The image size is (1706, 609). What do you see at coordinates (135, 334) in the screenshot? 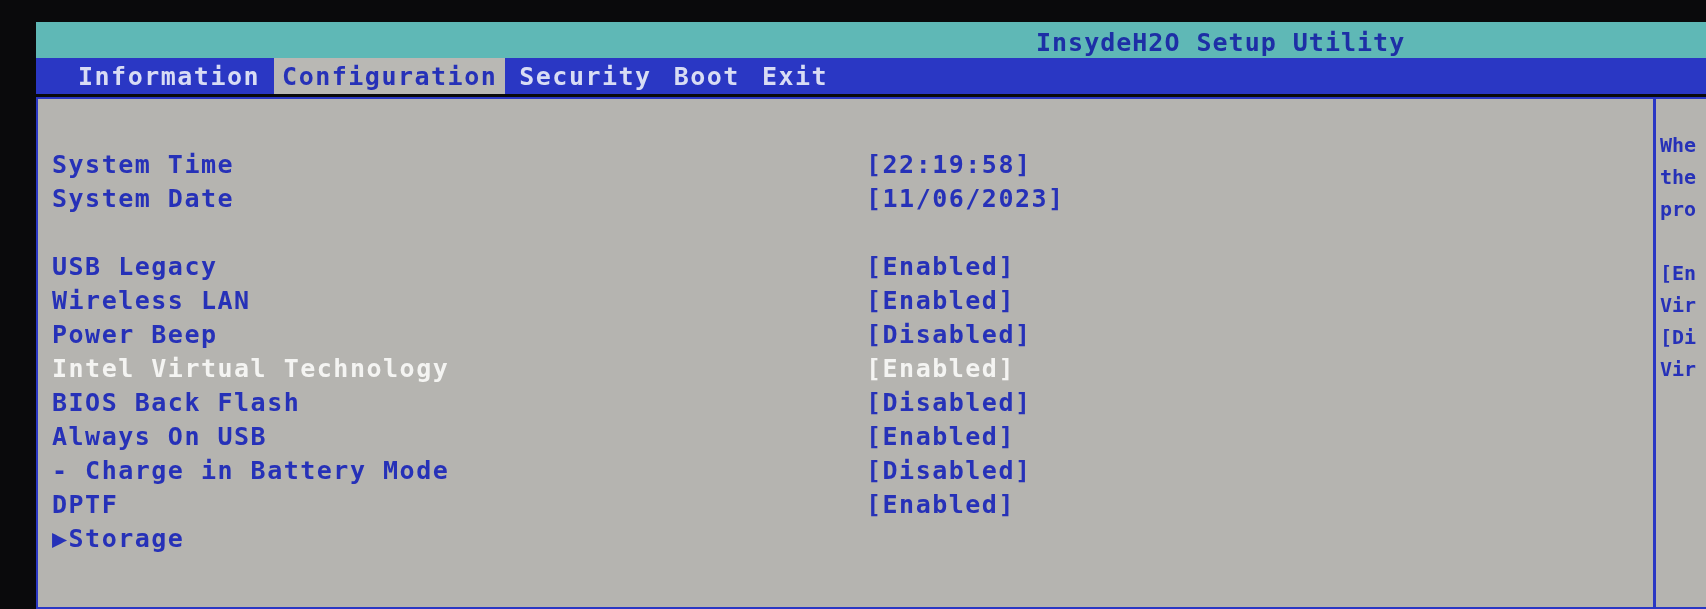
I see `setting-label: Power Beep` at bounding box center [135, 334].